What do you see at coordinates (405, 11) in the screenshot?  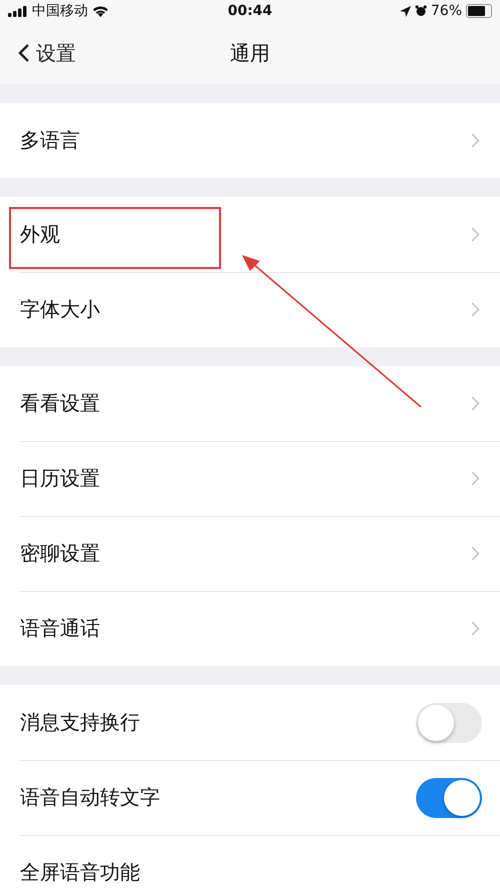 I see `location-icon` at bounding box center [405, 11].